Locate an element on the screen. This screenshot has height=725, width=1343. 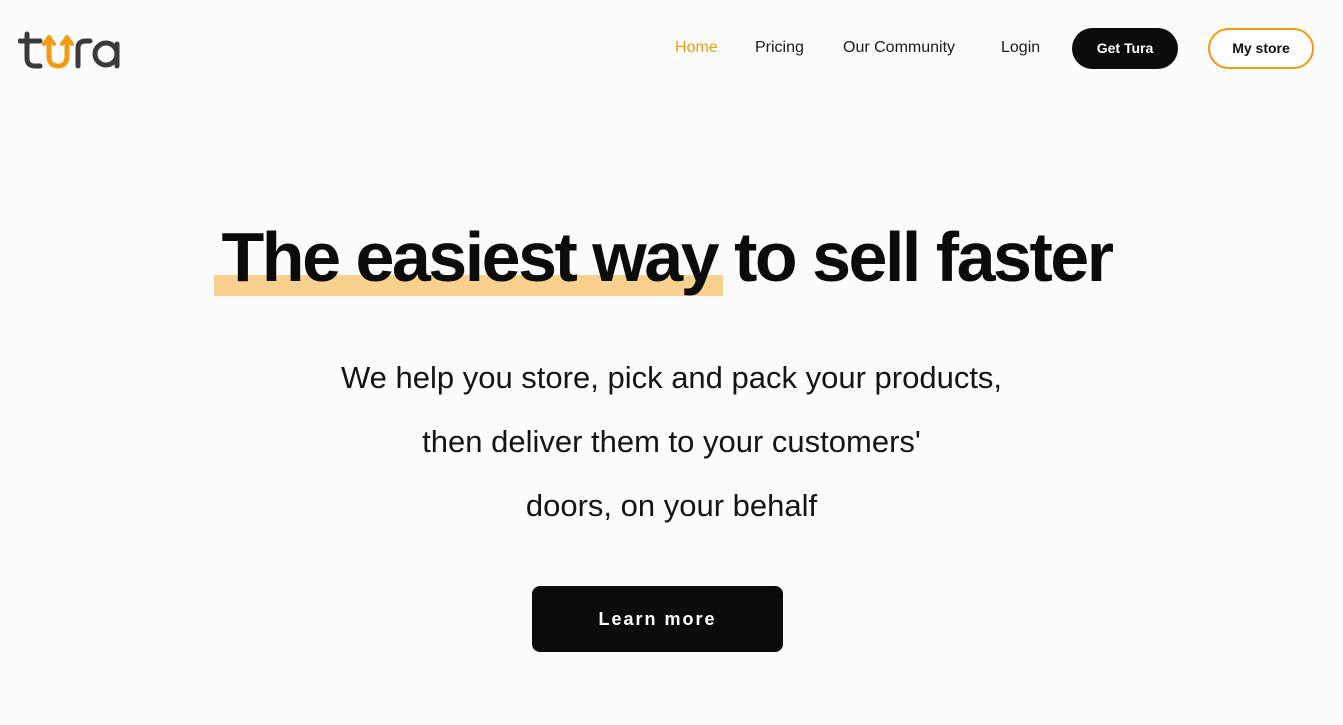
nav-login: Login is located at coordinates (1020, 48).